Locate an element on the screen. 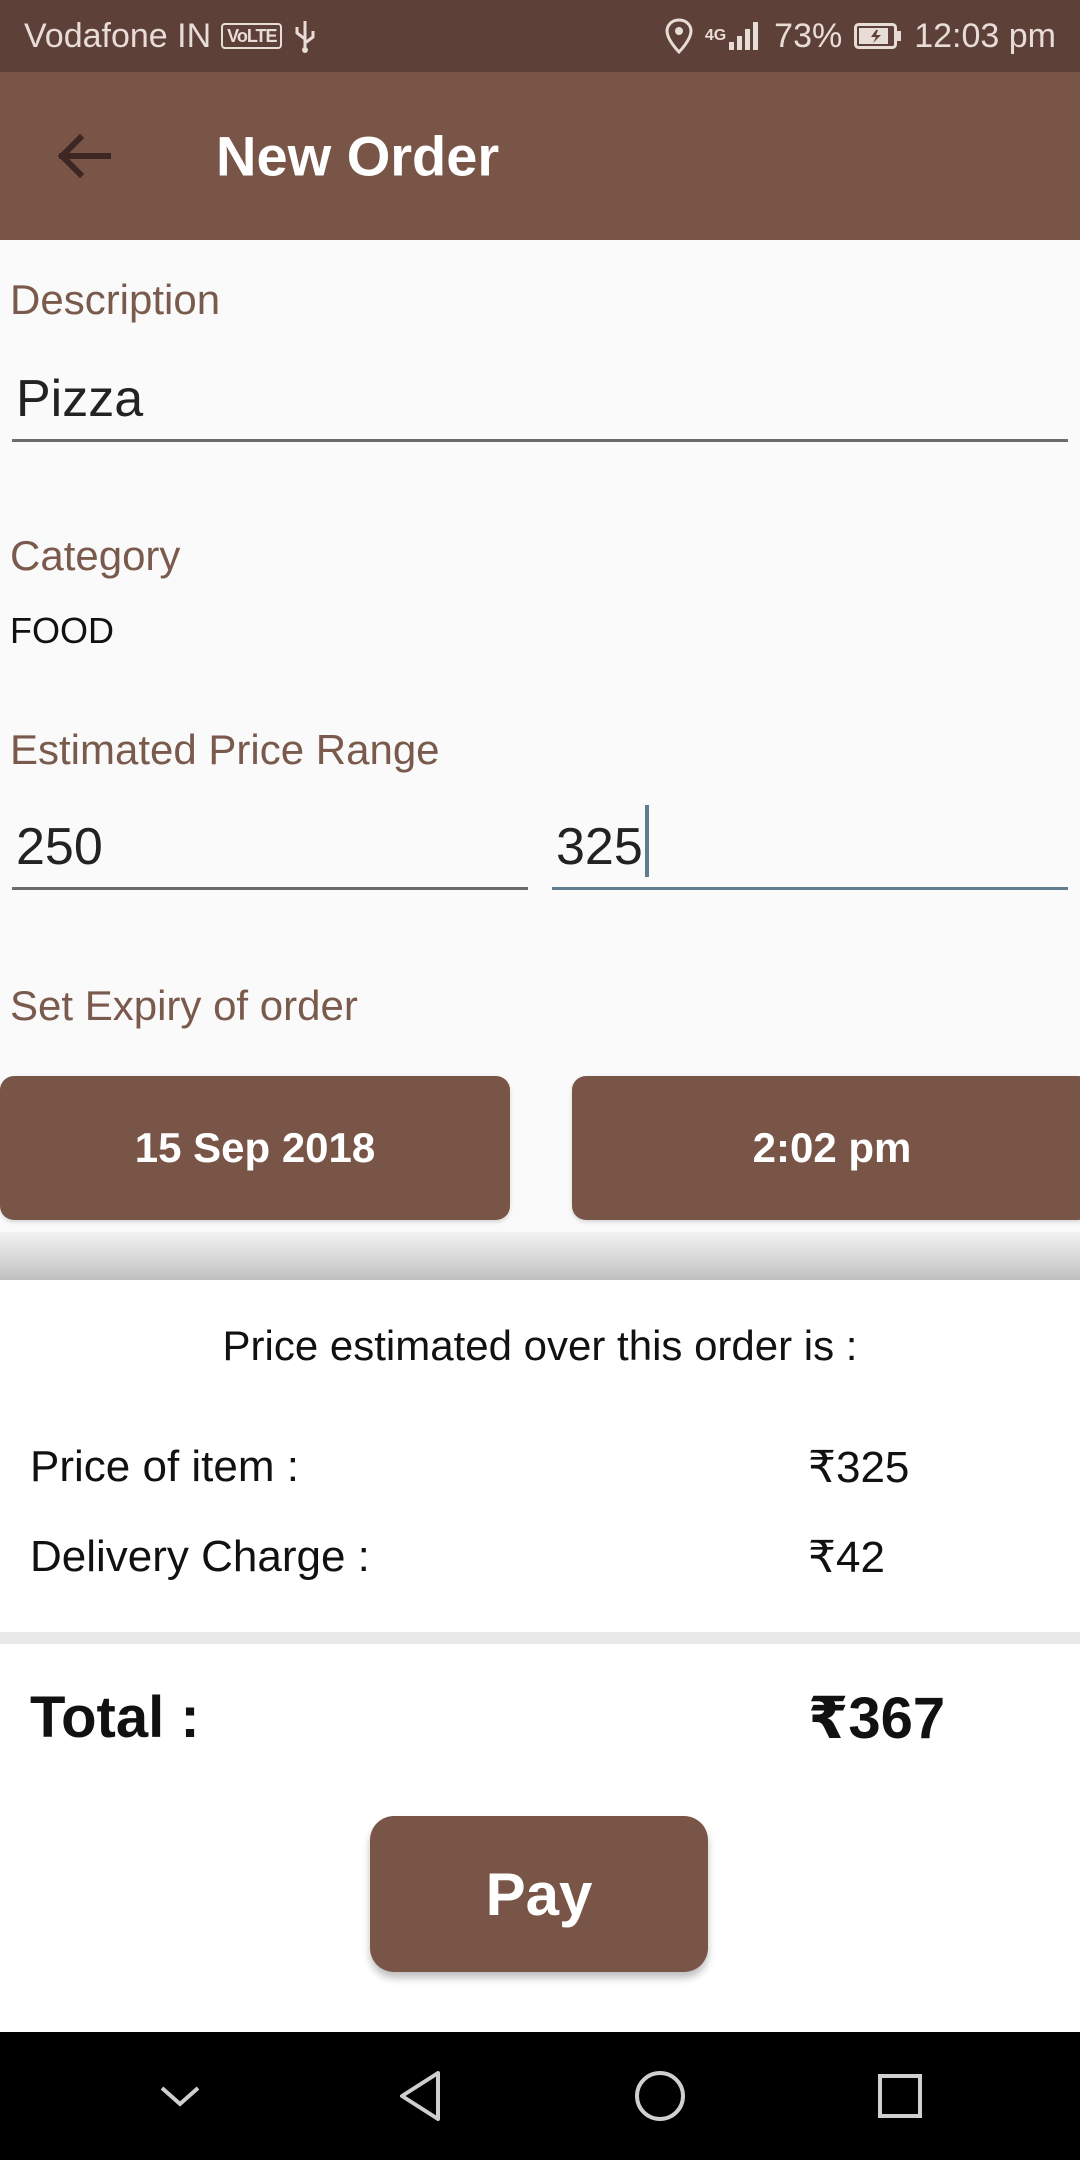 The height and width of the screenshot is (2160, 1080). price-max-value: 325 is located at coordinates (599, 847).